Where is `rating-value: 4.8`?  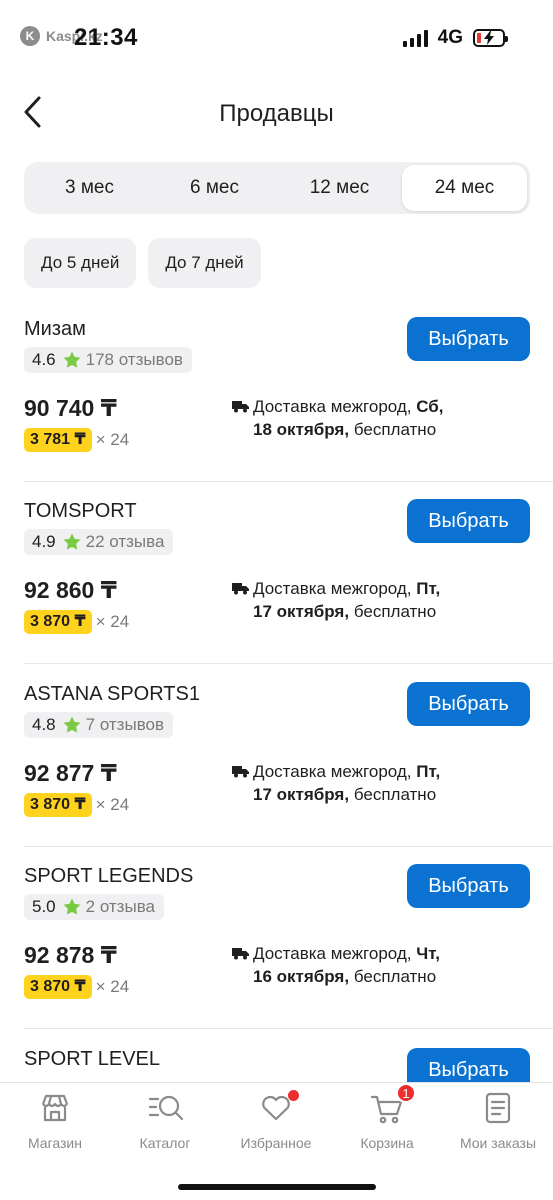
rating-value: 4.8 is located at coordinates (44, 724).